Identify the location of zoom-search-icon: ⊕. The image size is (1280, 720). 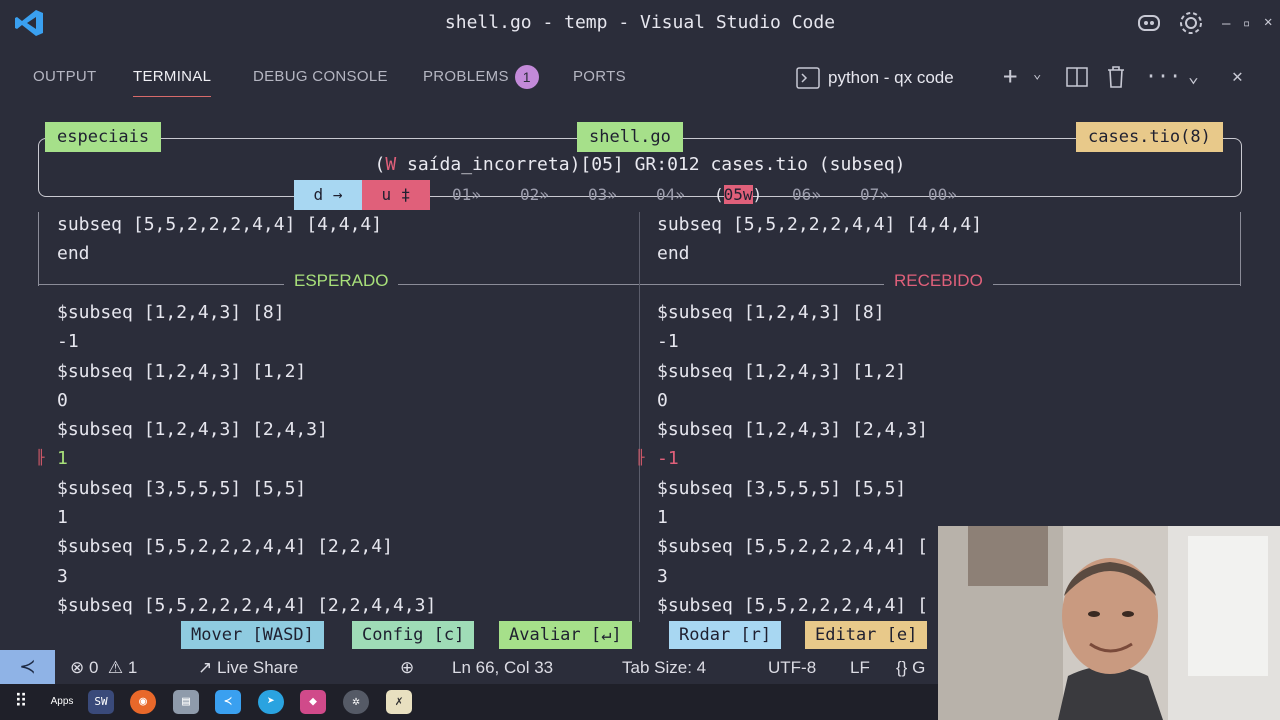
(407, 668).